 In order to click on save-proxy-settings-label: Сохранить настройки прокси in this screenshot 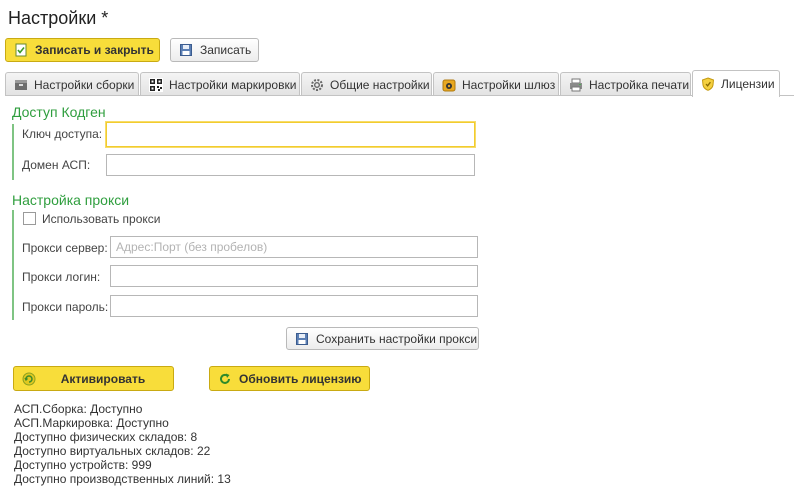, I will do `click(397, 338)`.